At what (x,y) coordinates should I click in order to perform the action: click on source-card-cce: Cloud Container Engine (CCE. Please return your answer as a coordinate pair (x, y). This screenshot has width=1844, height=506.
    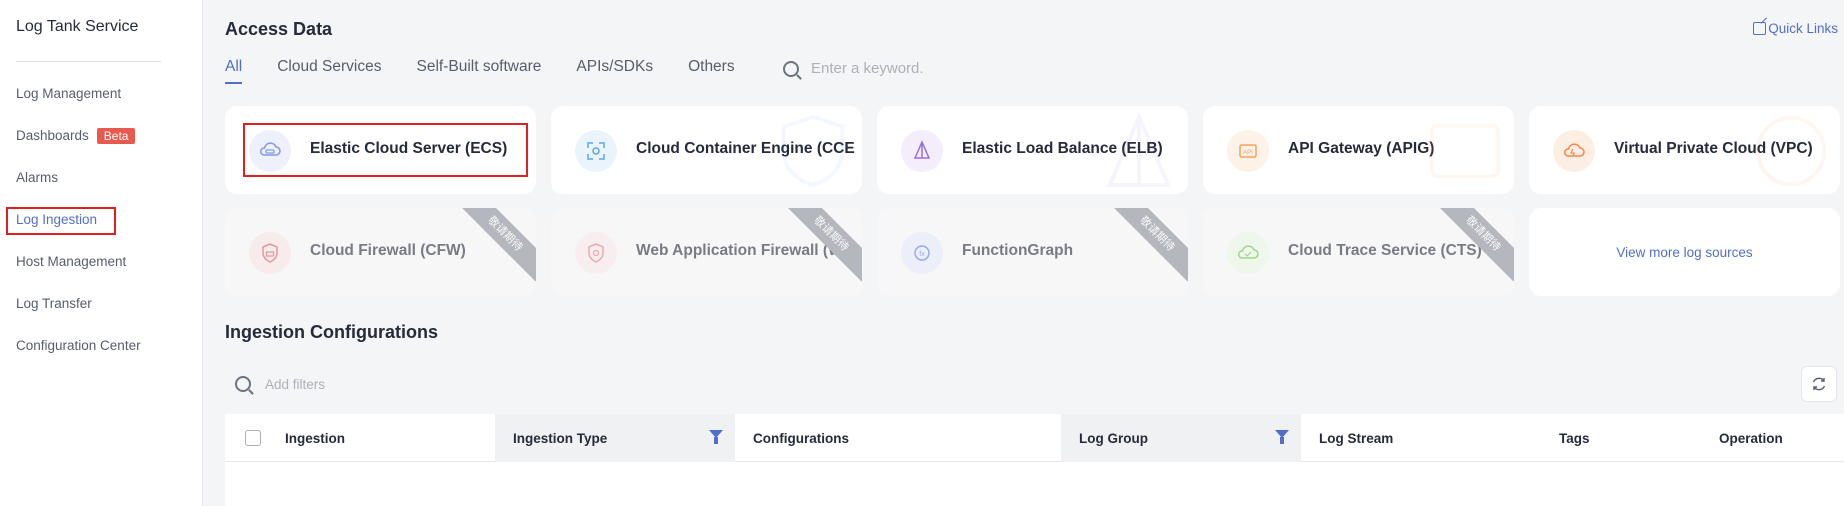
    Looking at the image, I should click on (706, 150).